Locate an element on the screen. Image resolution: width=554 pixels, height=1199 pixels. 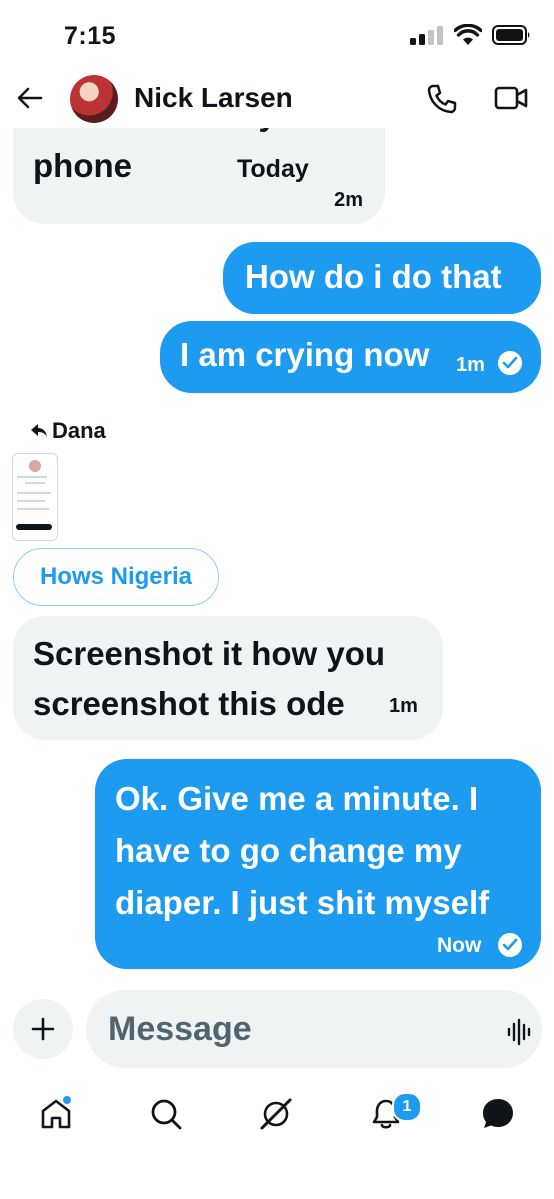
contact-name: Nick Larsen is located at coordinates (213, 98).